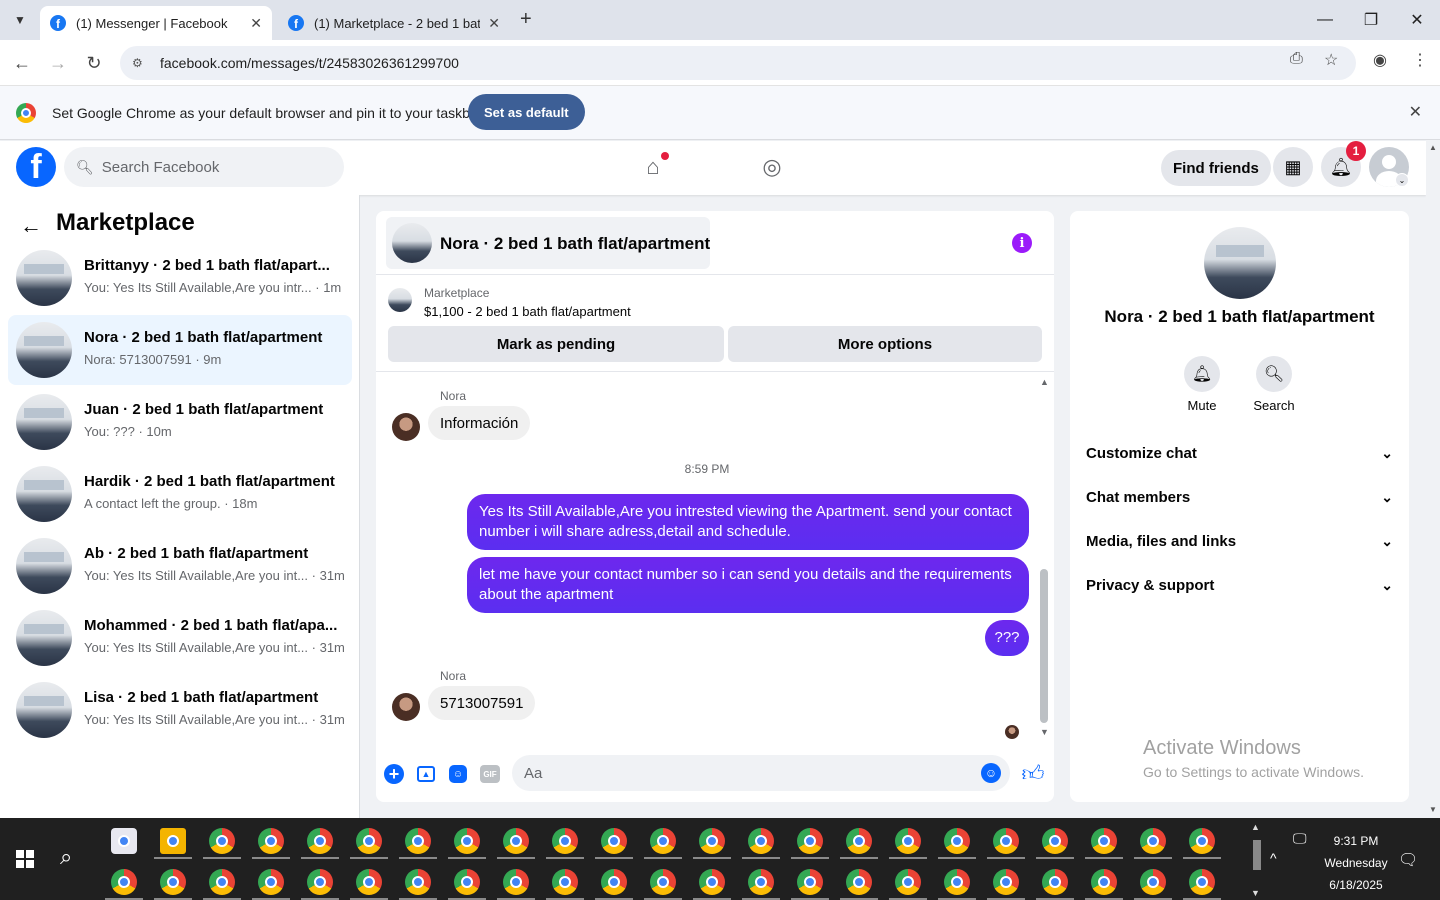 This screenshot has width=1440, height=900. I want to click on set-as-default-button: Set as default, so click(526, 112).